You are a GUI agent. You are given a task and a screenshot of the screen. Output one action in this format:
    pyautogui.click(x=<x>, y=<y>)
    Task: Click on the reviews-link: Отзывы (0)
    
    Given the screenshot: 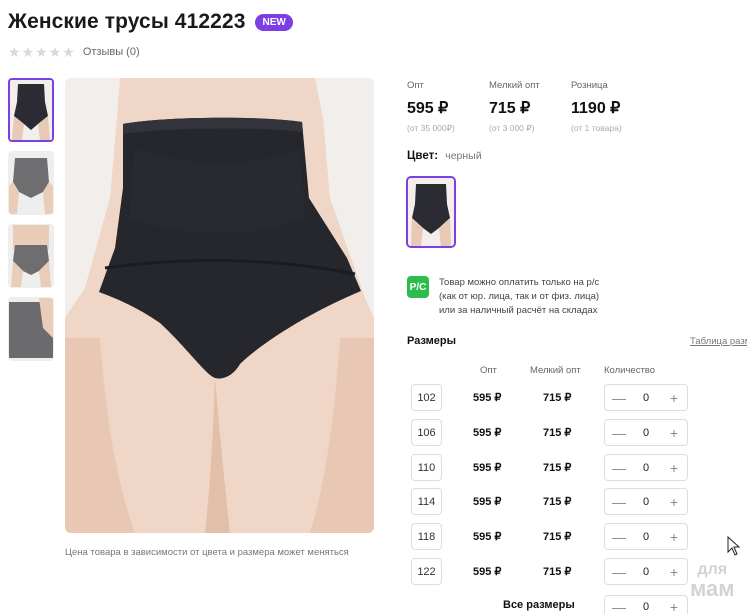 What is the action you would take?
    pyautogui.click(x=111, y=52)
    